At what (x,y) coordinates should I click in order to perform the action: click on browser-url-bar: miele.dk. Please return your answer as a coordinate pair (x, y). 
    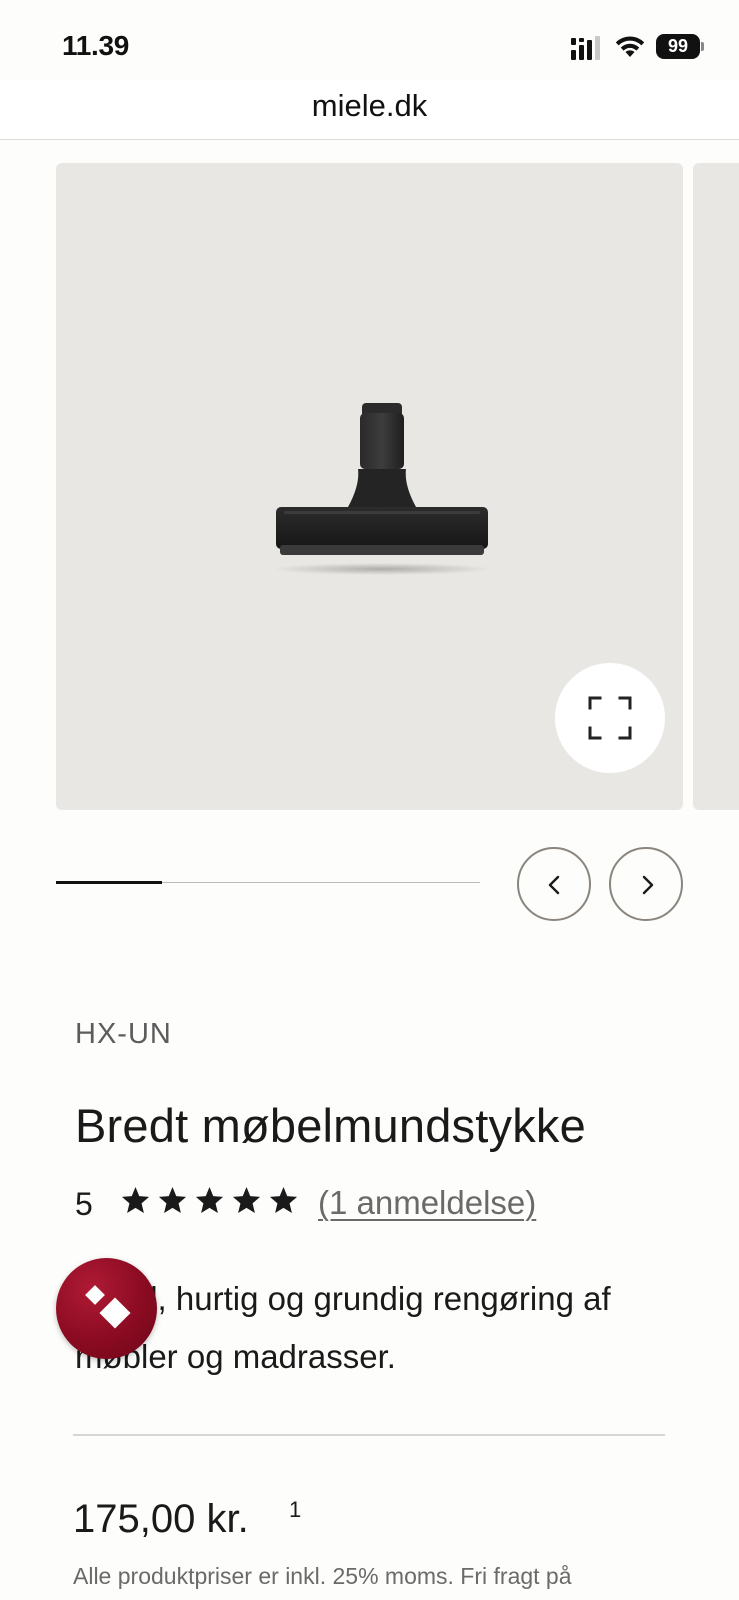
    Looking at the image, I should click on (369, 110).